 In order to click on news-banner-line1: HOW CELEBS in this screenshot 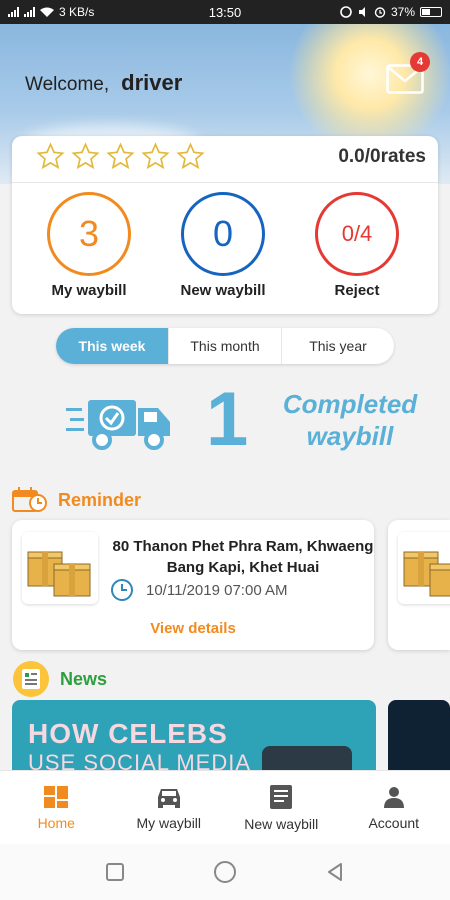, I will do `click(128, 733)`.